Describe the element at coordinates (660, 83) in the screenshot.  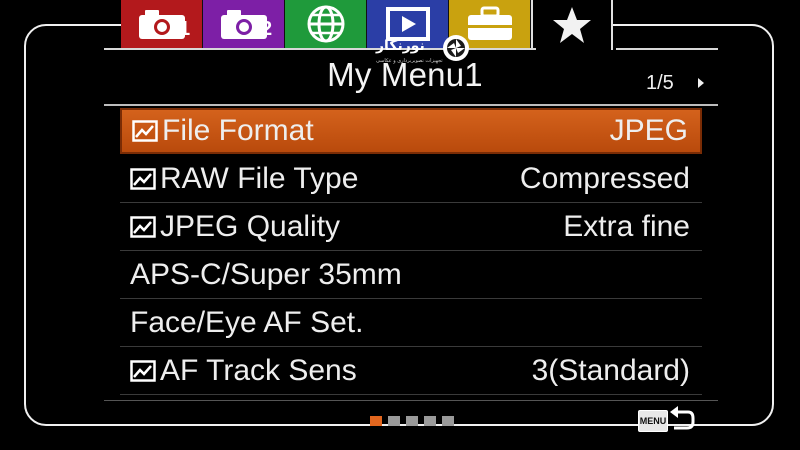
I see `page-indicator: 1/5` at that location.